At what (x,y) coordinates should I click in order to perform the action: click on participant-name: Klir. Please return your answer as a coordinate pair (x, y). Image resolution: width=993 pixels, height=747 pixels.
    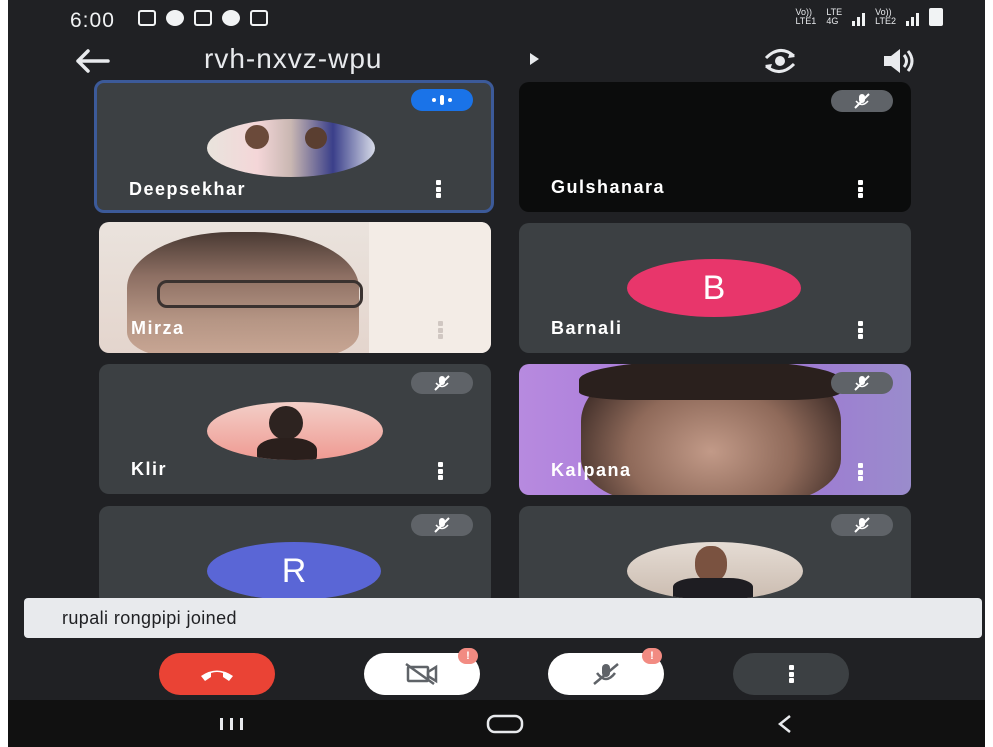
    Looking at the image, I should click on (149, 469).